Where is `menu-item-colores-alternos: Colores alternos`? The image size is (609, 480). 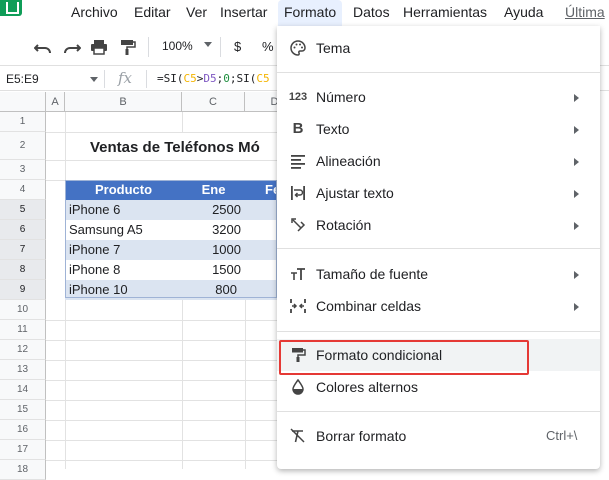 menu-item-colores-alternos: Colores alternos is located at coordinates (438, 387).